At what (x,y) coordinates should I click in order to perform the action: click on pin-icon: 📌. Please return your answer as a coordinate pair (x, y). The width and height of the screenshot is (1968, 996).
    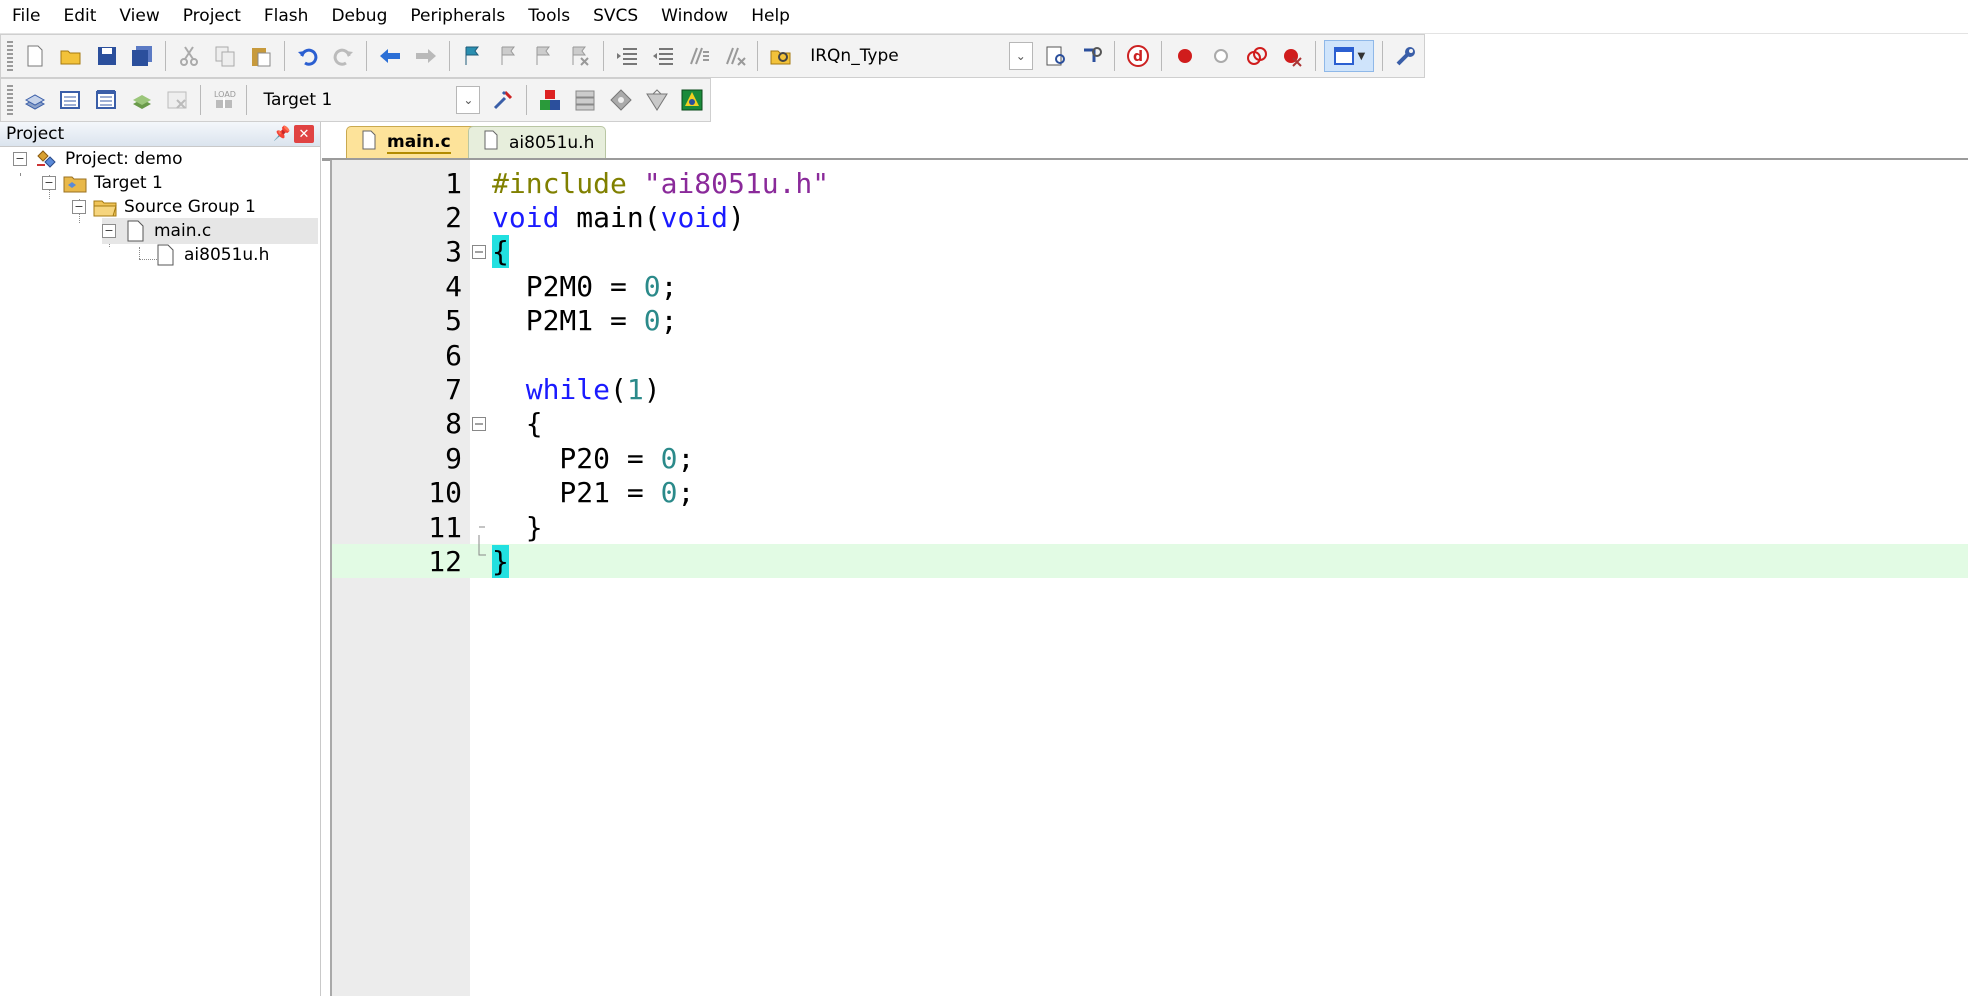
    Looking at the image, I should click on (282, 134).